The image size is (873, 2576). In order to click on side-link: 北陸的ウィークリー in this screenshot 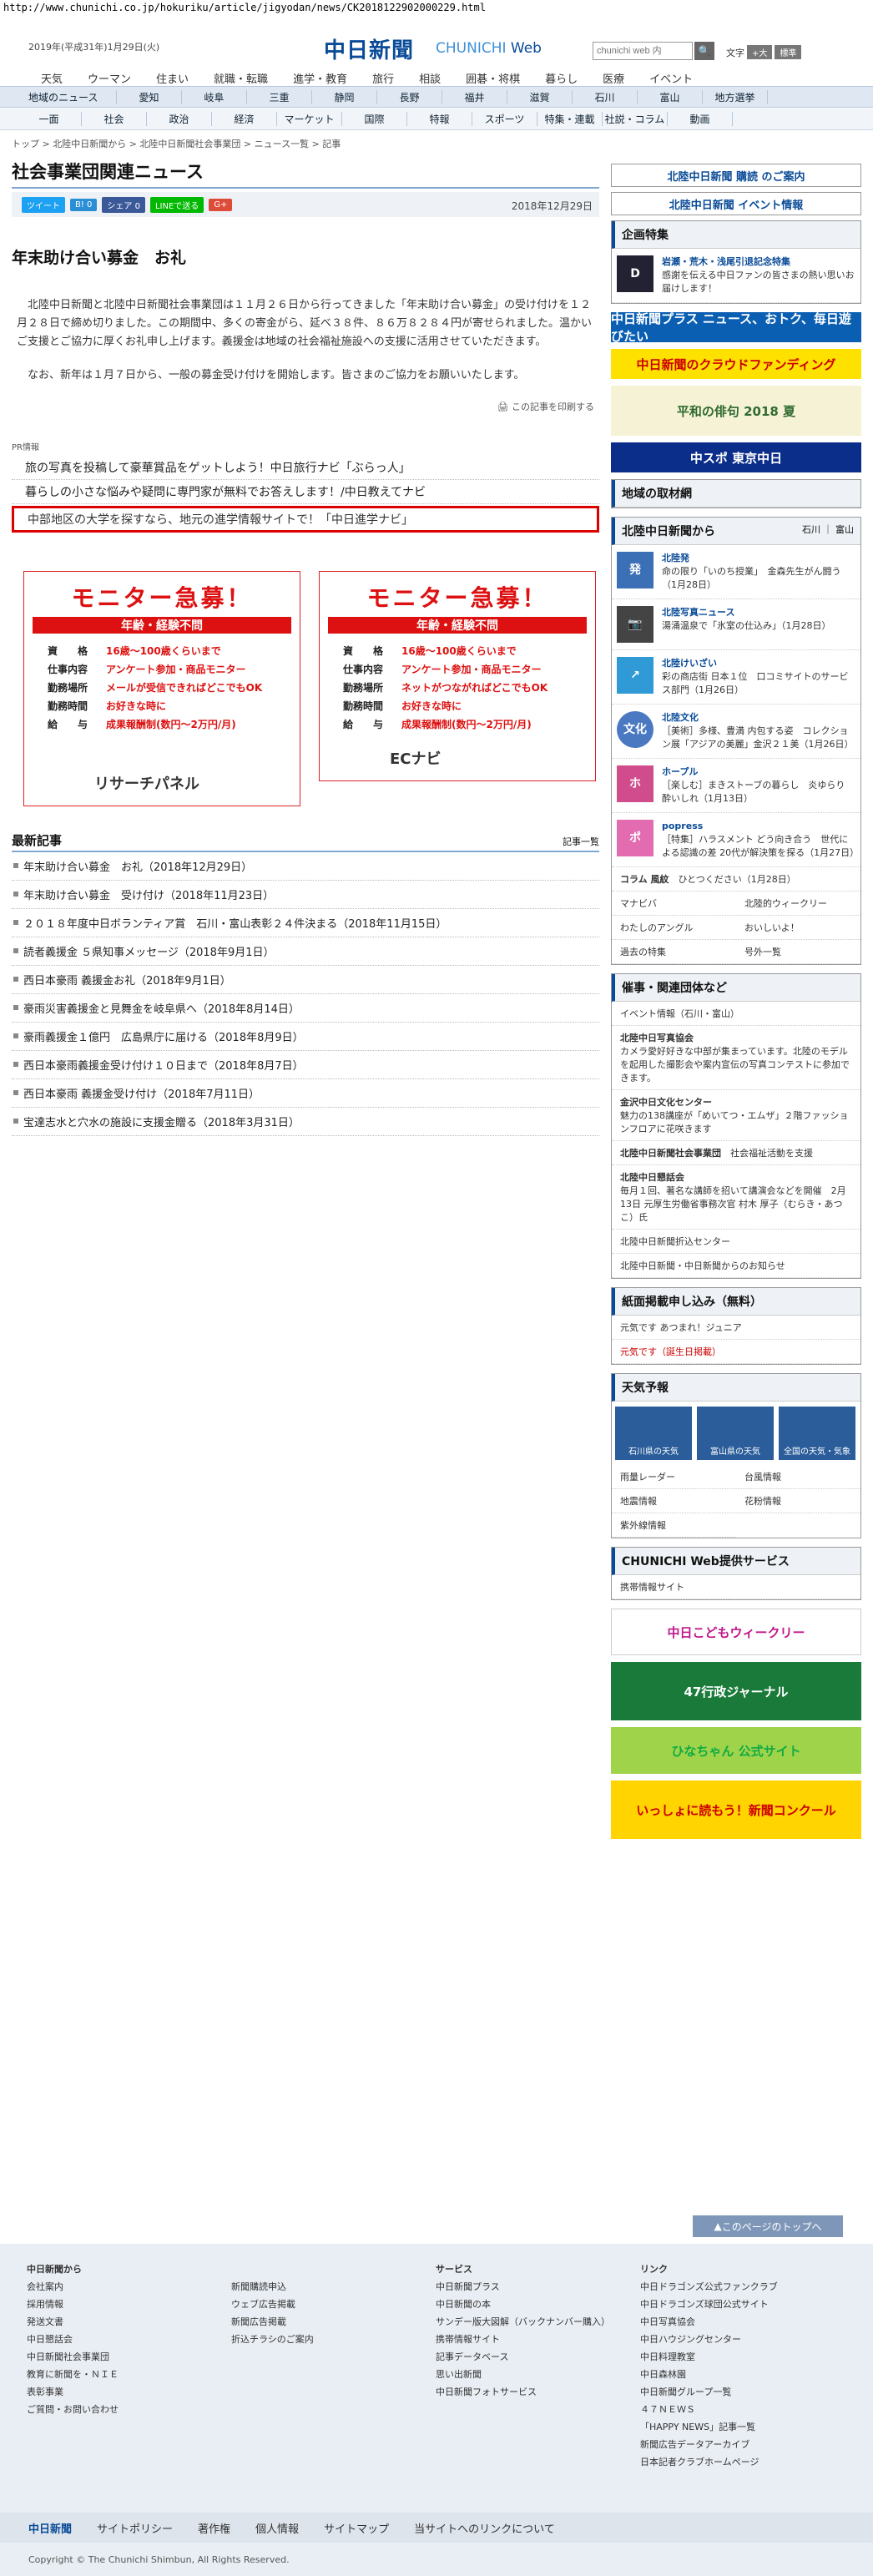, I will do `click(798, 903)`.